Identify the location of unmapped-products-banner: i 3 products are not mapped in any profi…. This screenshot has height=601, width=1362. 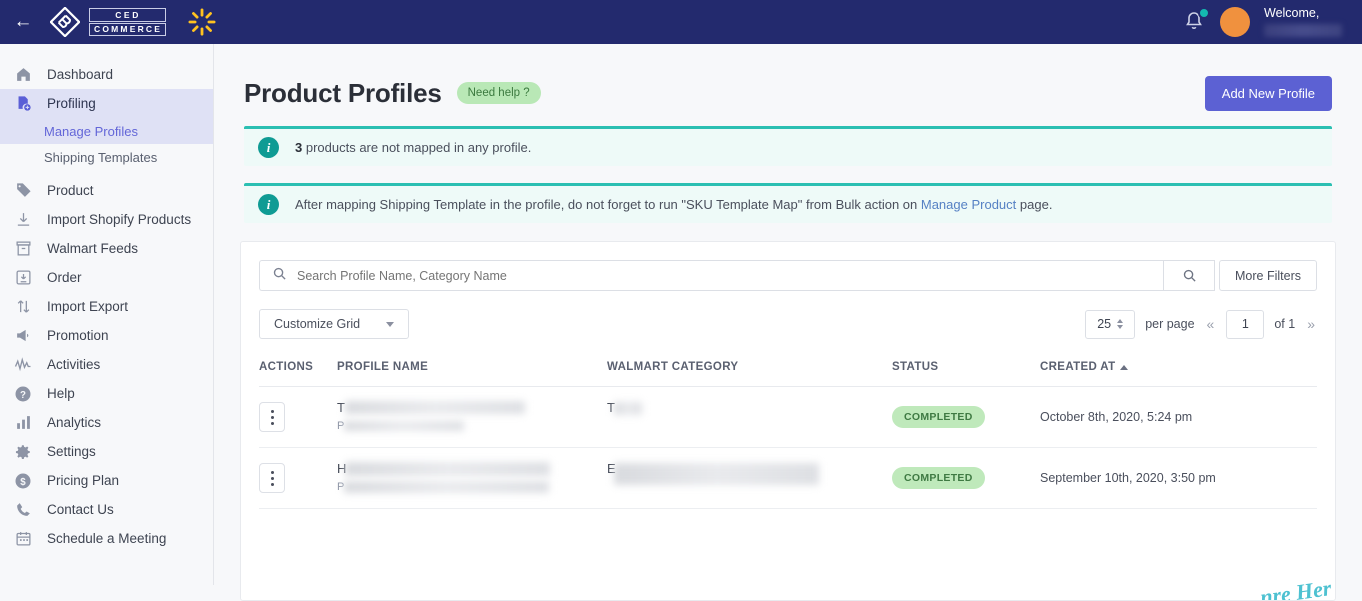
(788, 146).